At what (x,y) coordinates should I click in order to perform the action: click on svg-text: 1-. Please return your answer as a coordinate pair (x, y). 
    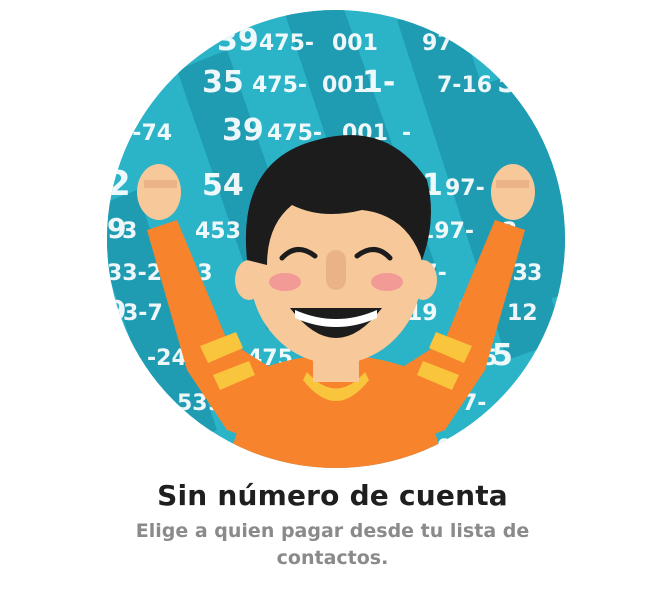
    Looking at the image, I should click on (378, 82).